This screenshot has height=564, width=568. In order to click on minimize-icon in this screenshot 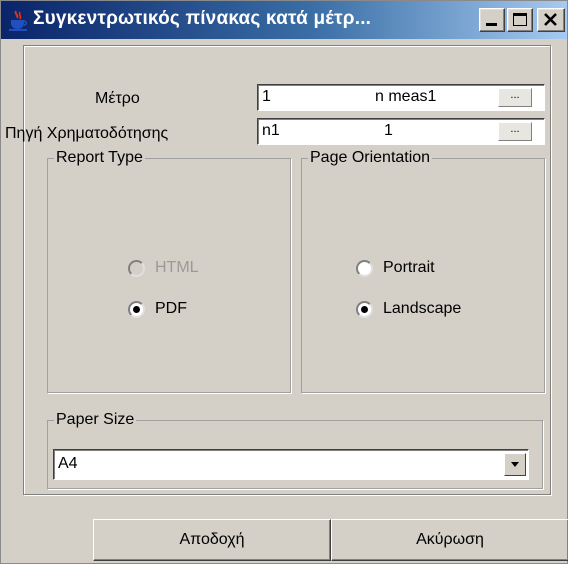, I will do `click(491, 24)`.